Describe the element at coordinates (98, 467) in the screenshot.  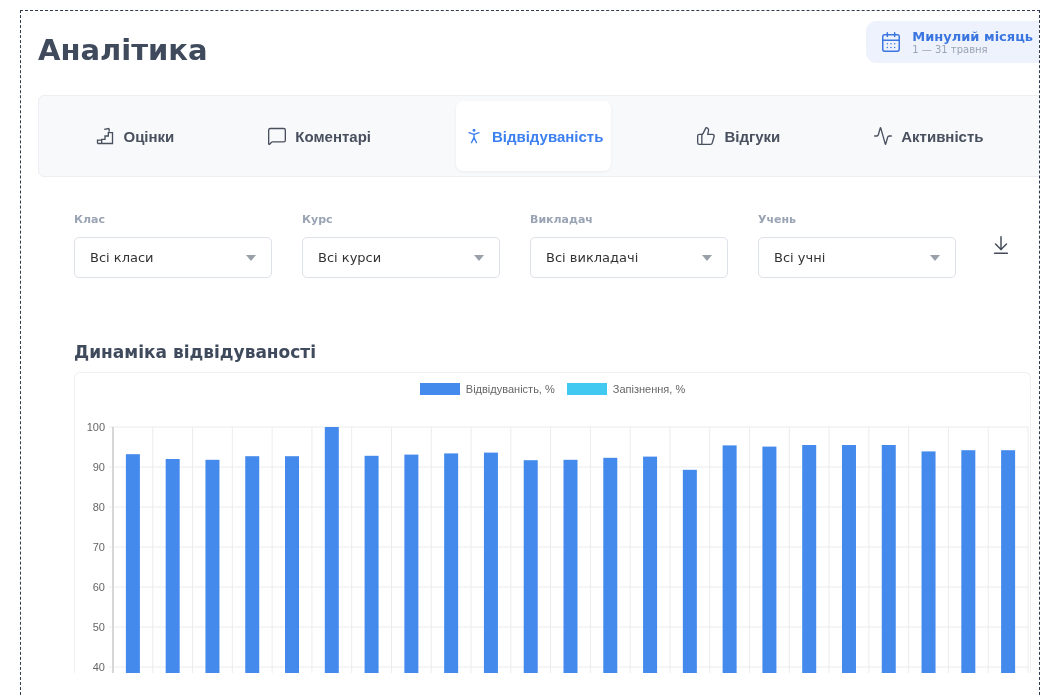
I see `axis-tick-label: 90` at that location.